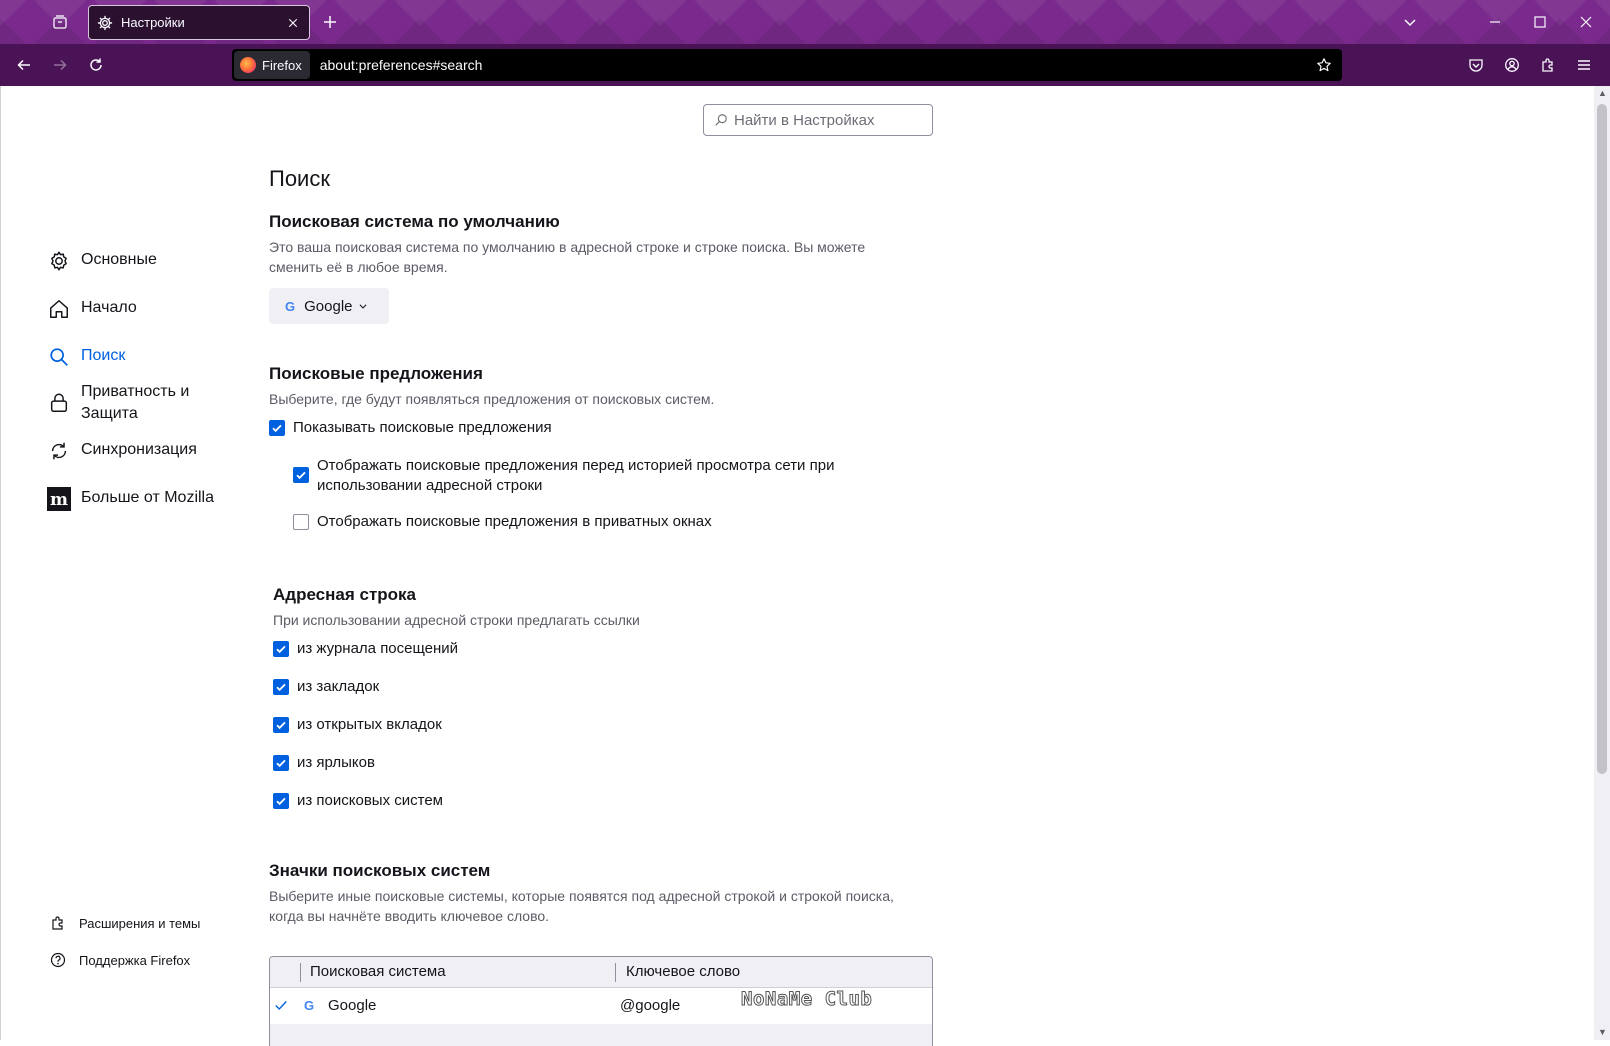 Image resolution: width=1610 pixels, height=1046 pixels. Describe the element at coordinates (59, 451) in the screenshot. I see `sync-icon` at that location.